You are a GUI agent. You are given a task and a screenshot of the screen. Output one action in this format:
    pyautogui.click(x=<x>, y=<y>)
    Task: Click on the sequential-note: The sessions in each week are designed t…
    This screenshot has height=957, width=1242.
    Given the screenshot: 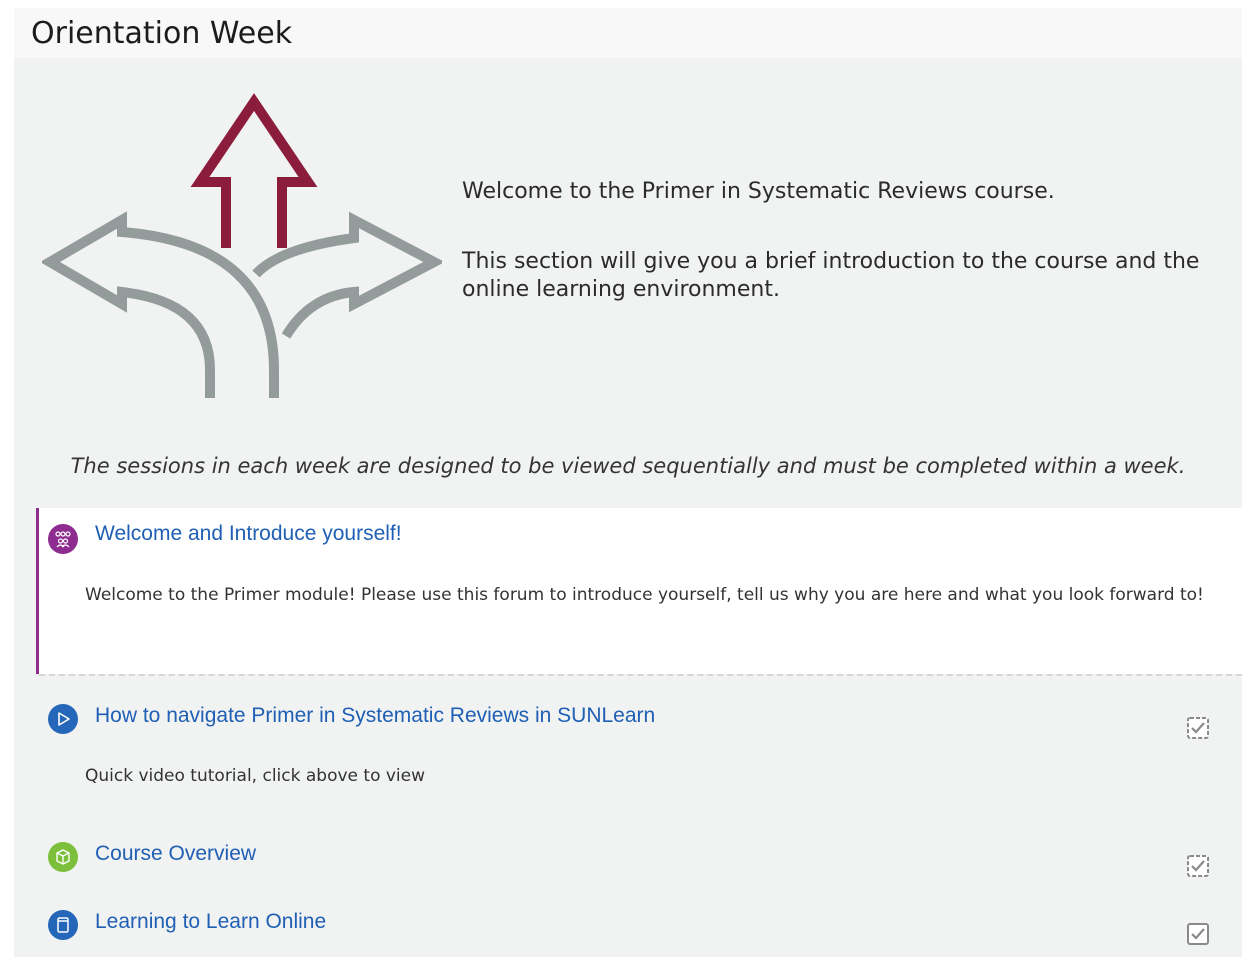 What is the action you would take?
    pyautogui.click(x=628, y=466)
    